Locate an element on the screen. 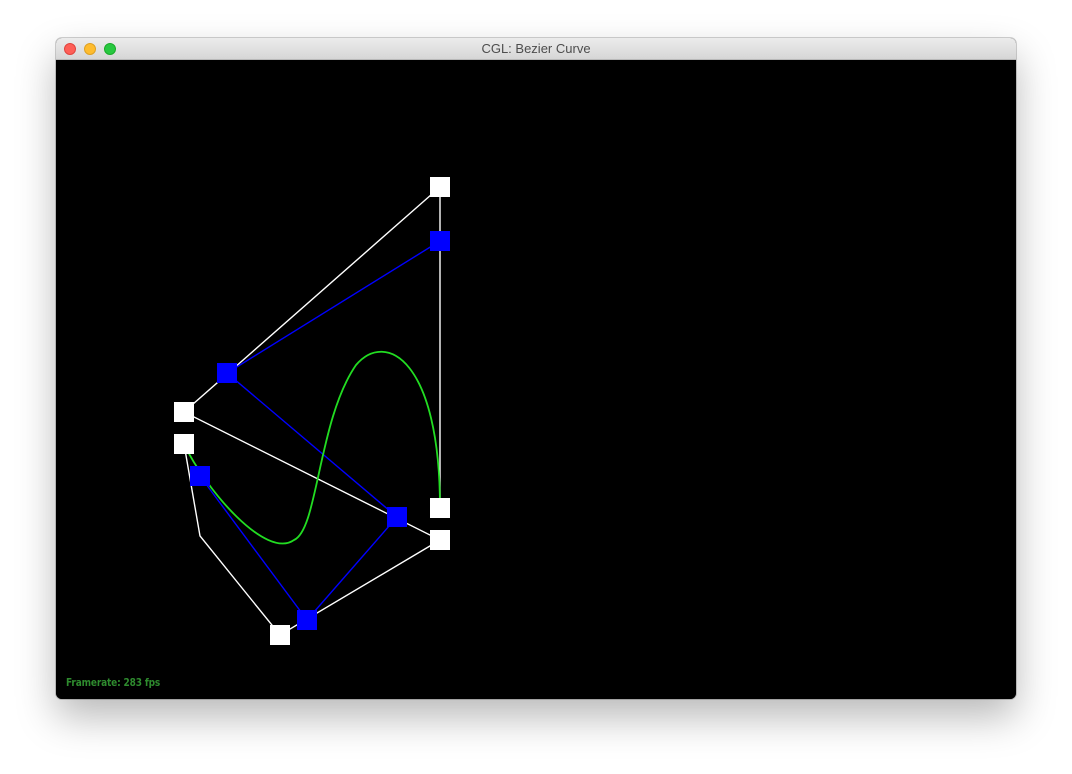 The image size is (1072, 774). framerate-readout: Framerate: 283 fps is located at coordinates (113, 682).